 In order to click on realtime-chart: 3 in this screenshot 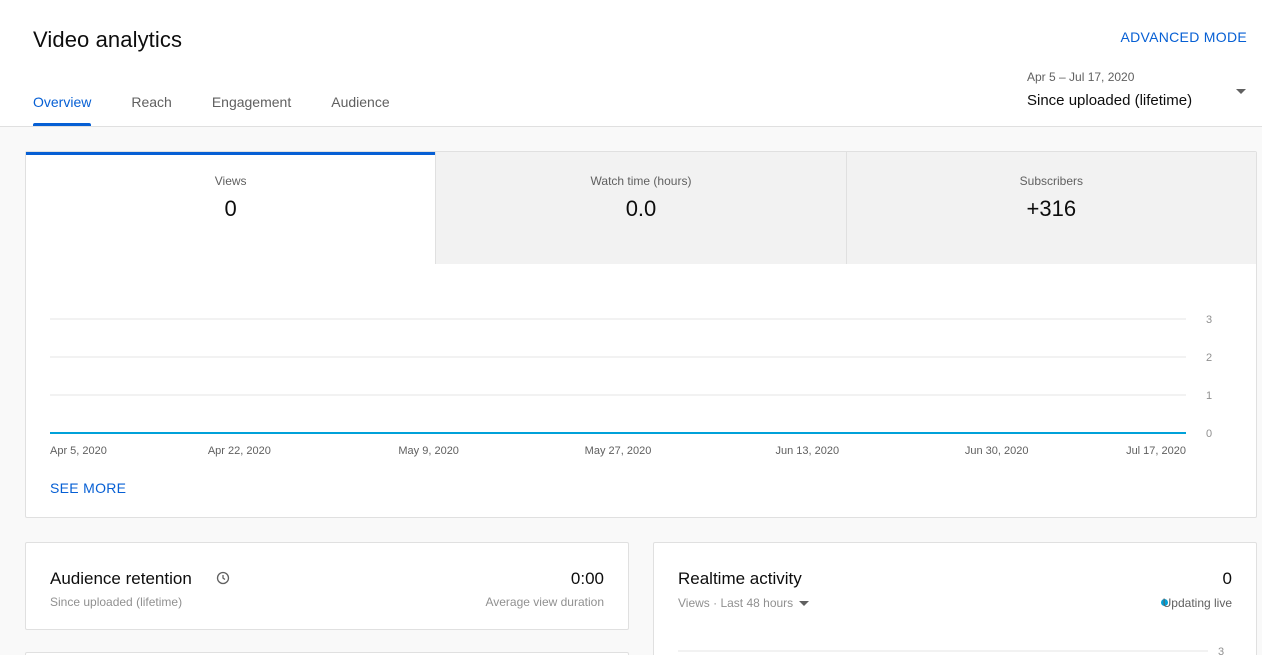, I will do `click(951, 650)`.